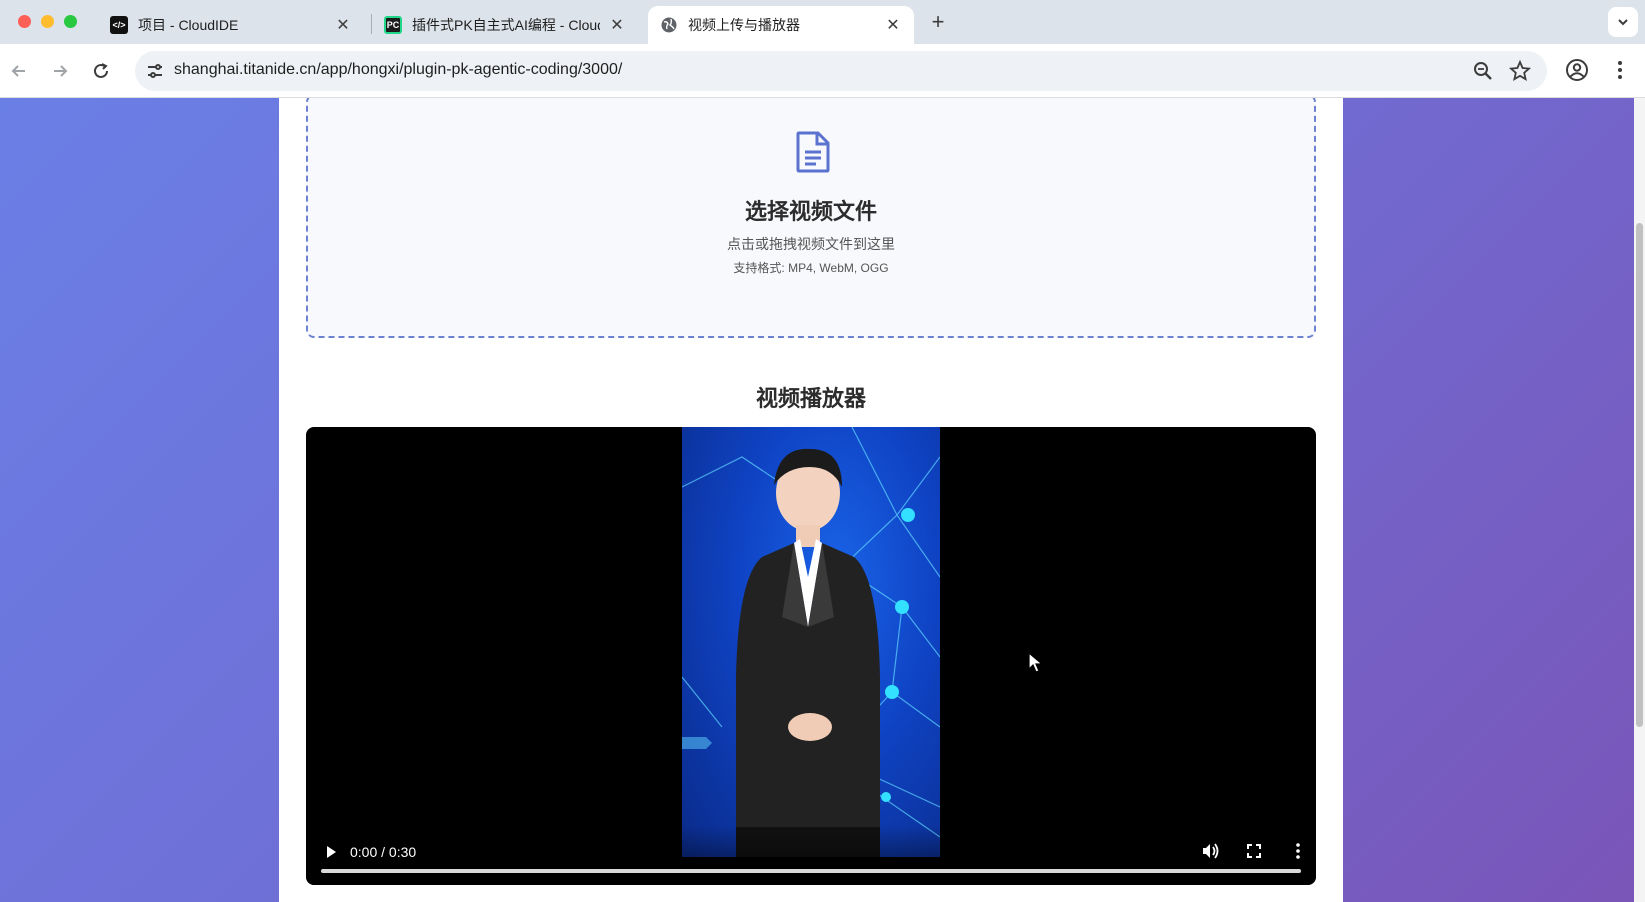  I want to click on browser-toolbar, so click(822, 71).